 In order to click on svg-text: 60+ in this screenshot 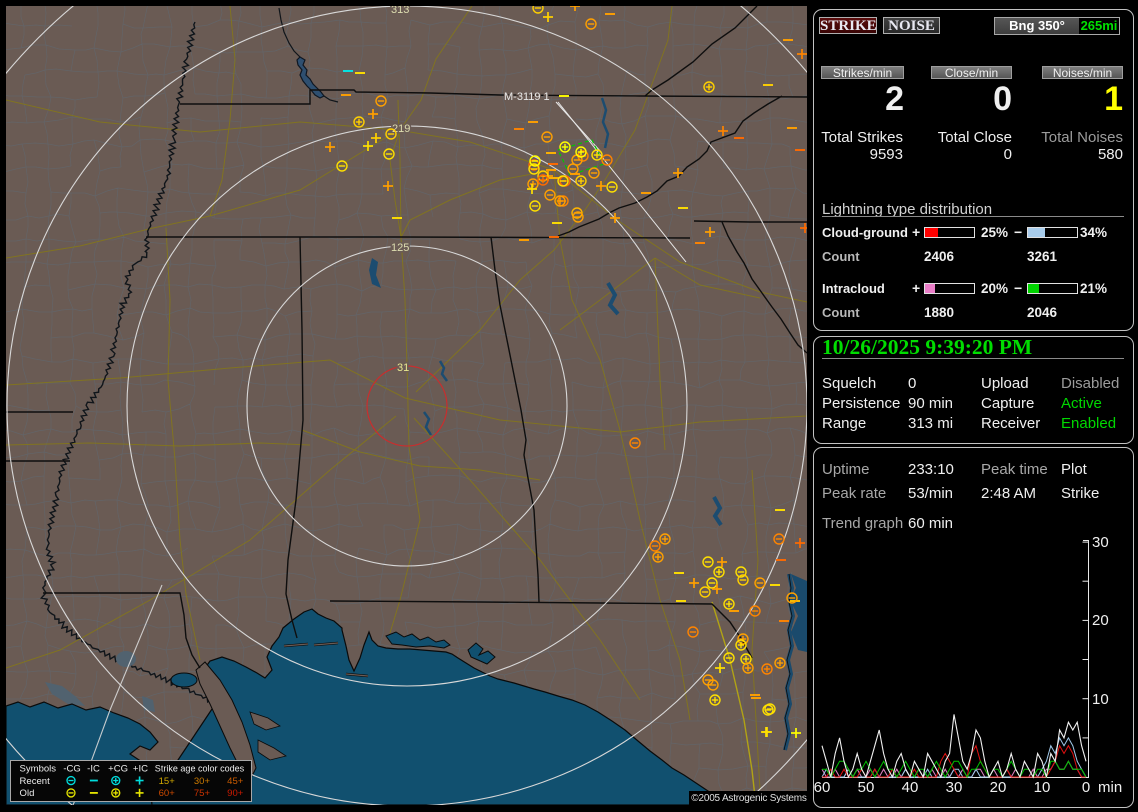, I will do `click(167, 793)`.